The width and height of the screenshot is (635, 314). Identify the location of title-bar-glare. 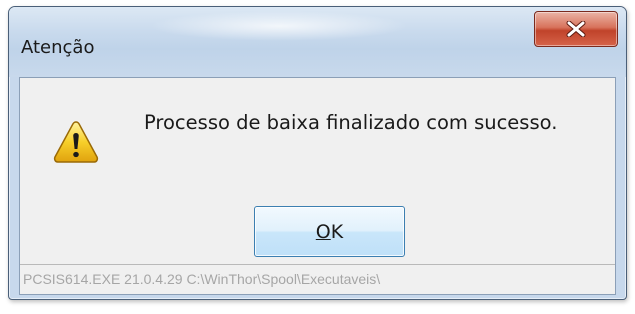
(279, 26).